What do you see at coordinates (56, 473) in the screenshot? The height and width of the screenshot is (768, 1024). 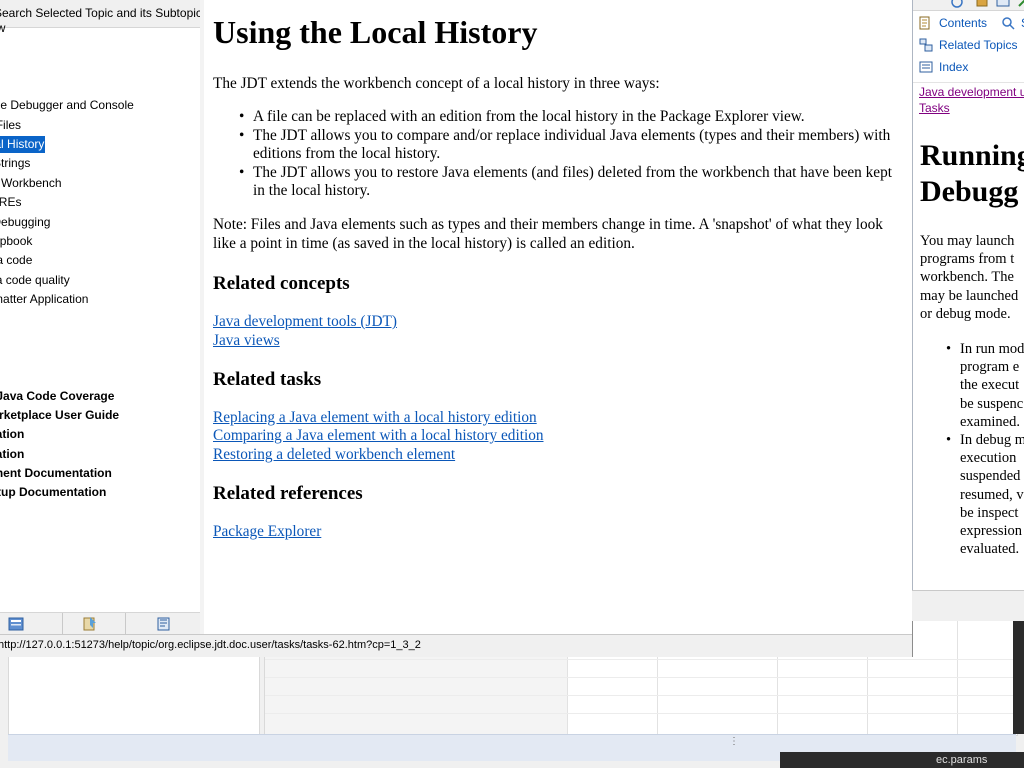 I see `toc-item: Task Management Documentation` at bounding box center [56, 473].